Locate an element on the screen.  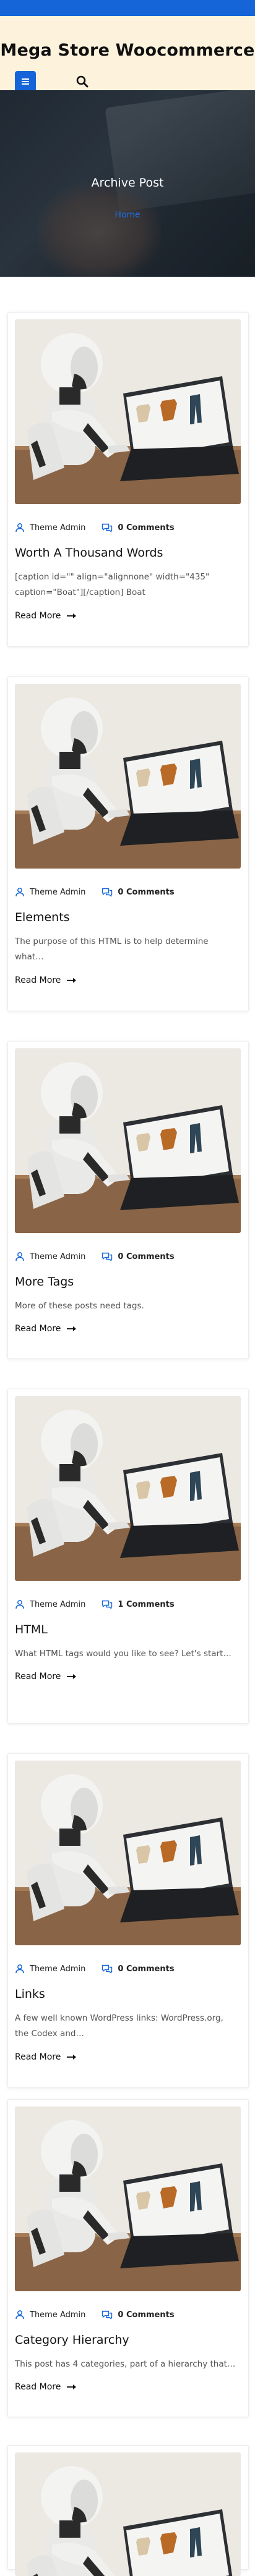
post-title: Worth A Thousand Words is located at coordinates (89, 553).